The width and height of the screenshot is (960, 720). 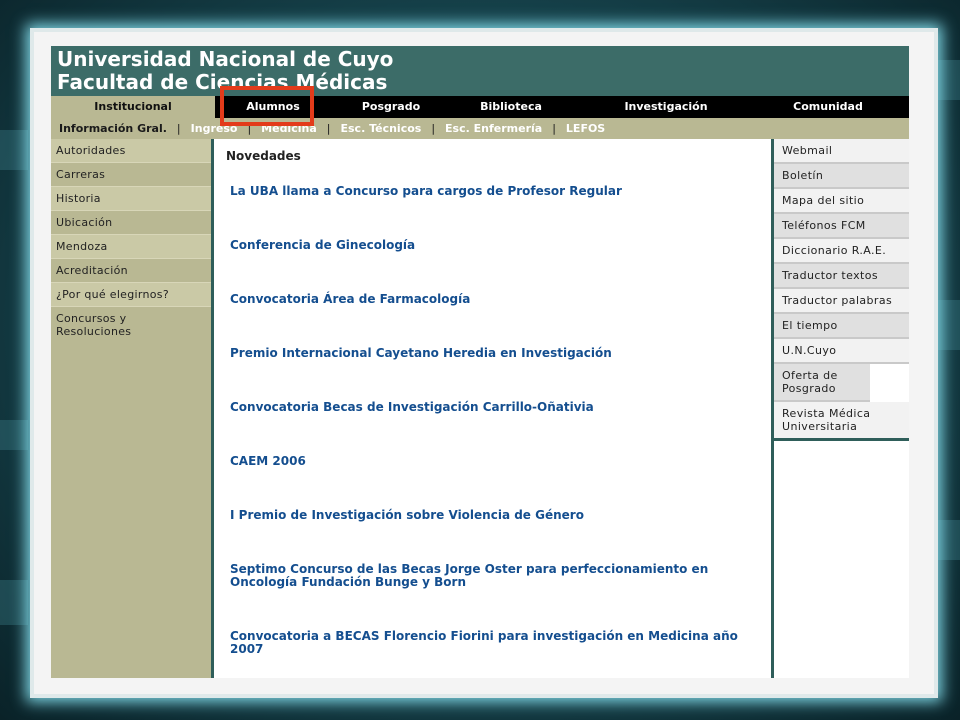 I want to click on right-menu-item: Traductor textos, so click(x=841, y=276).